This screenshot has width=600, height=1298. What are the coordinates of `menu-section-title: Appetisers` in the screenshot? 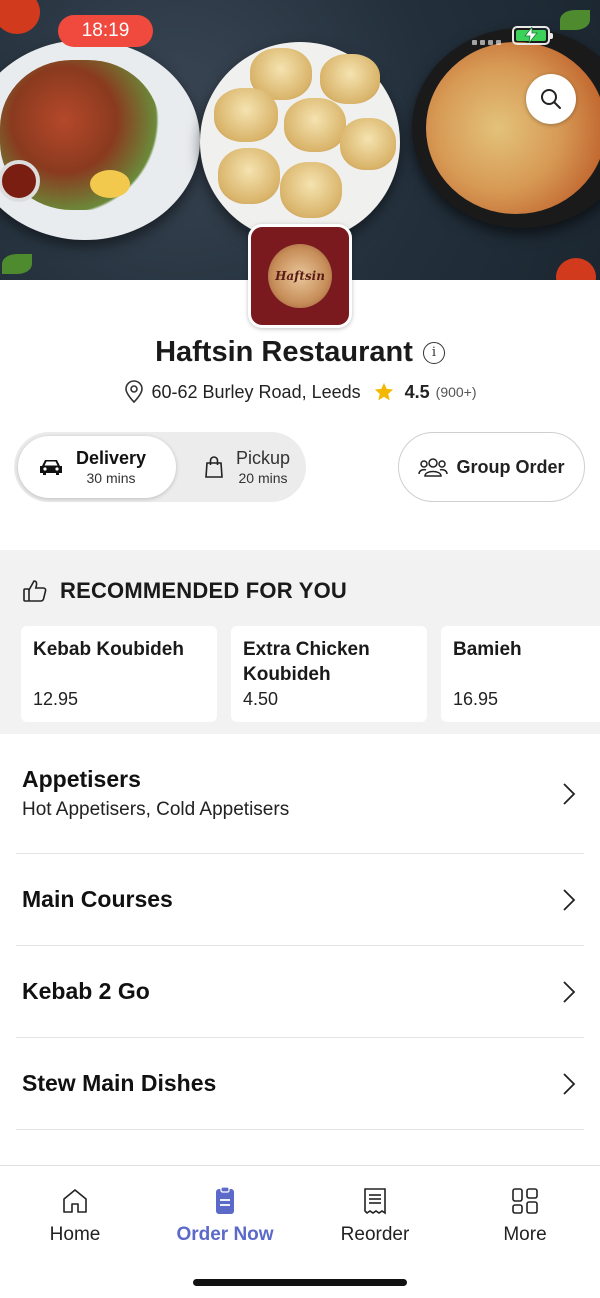 It's located at (81, 779).